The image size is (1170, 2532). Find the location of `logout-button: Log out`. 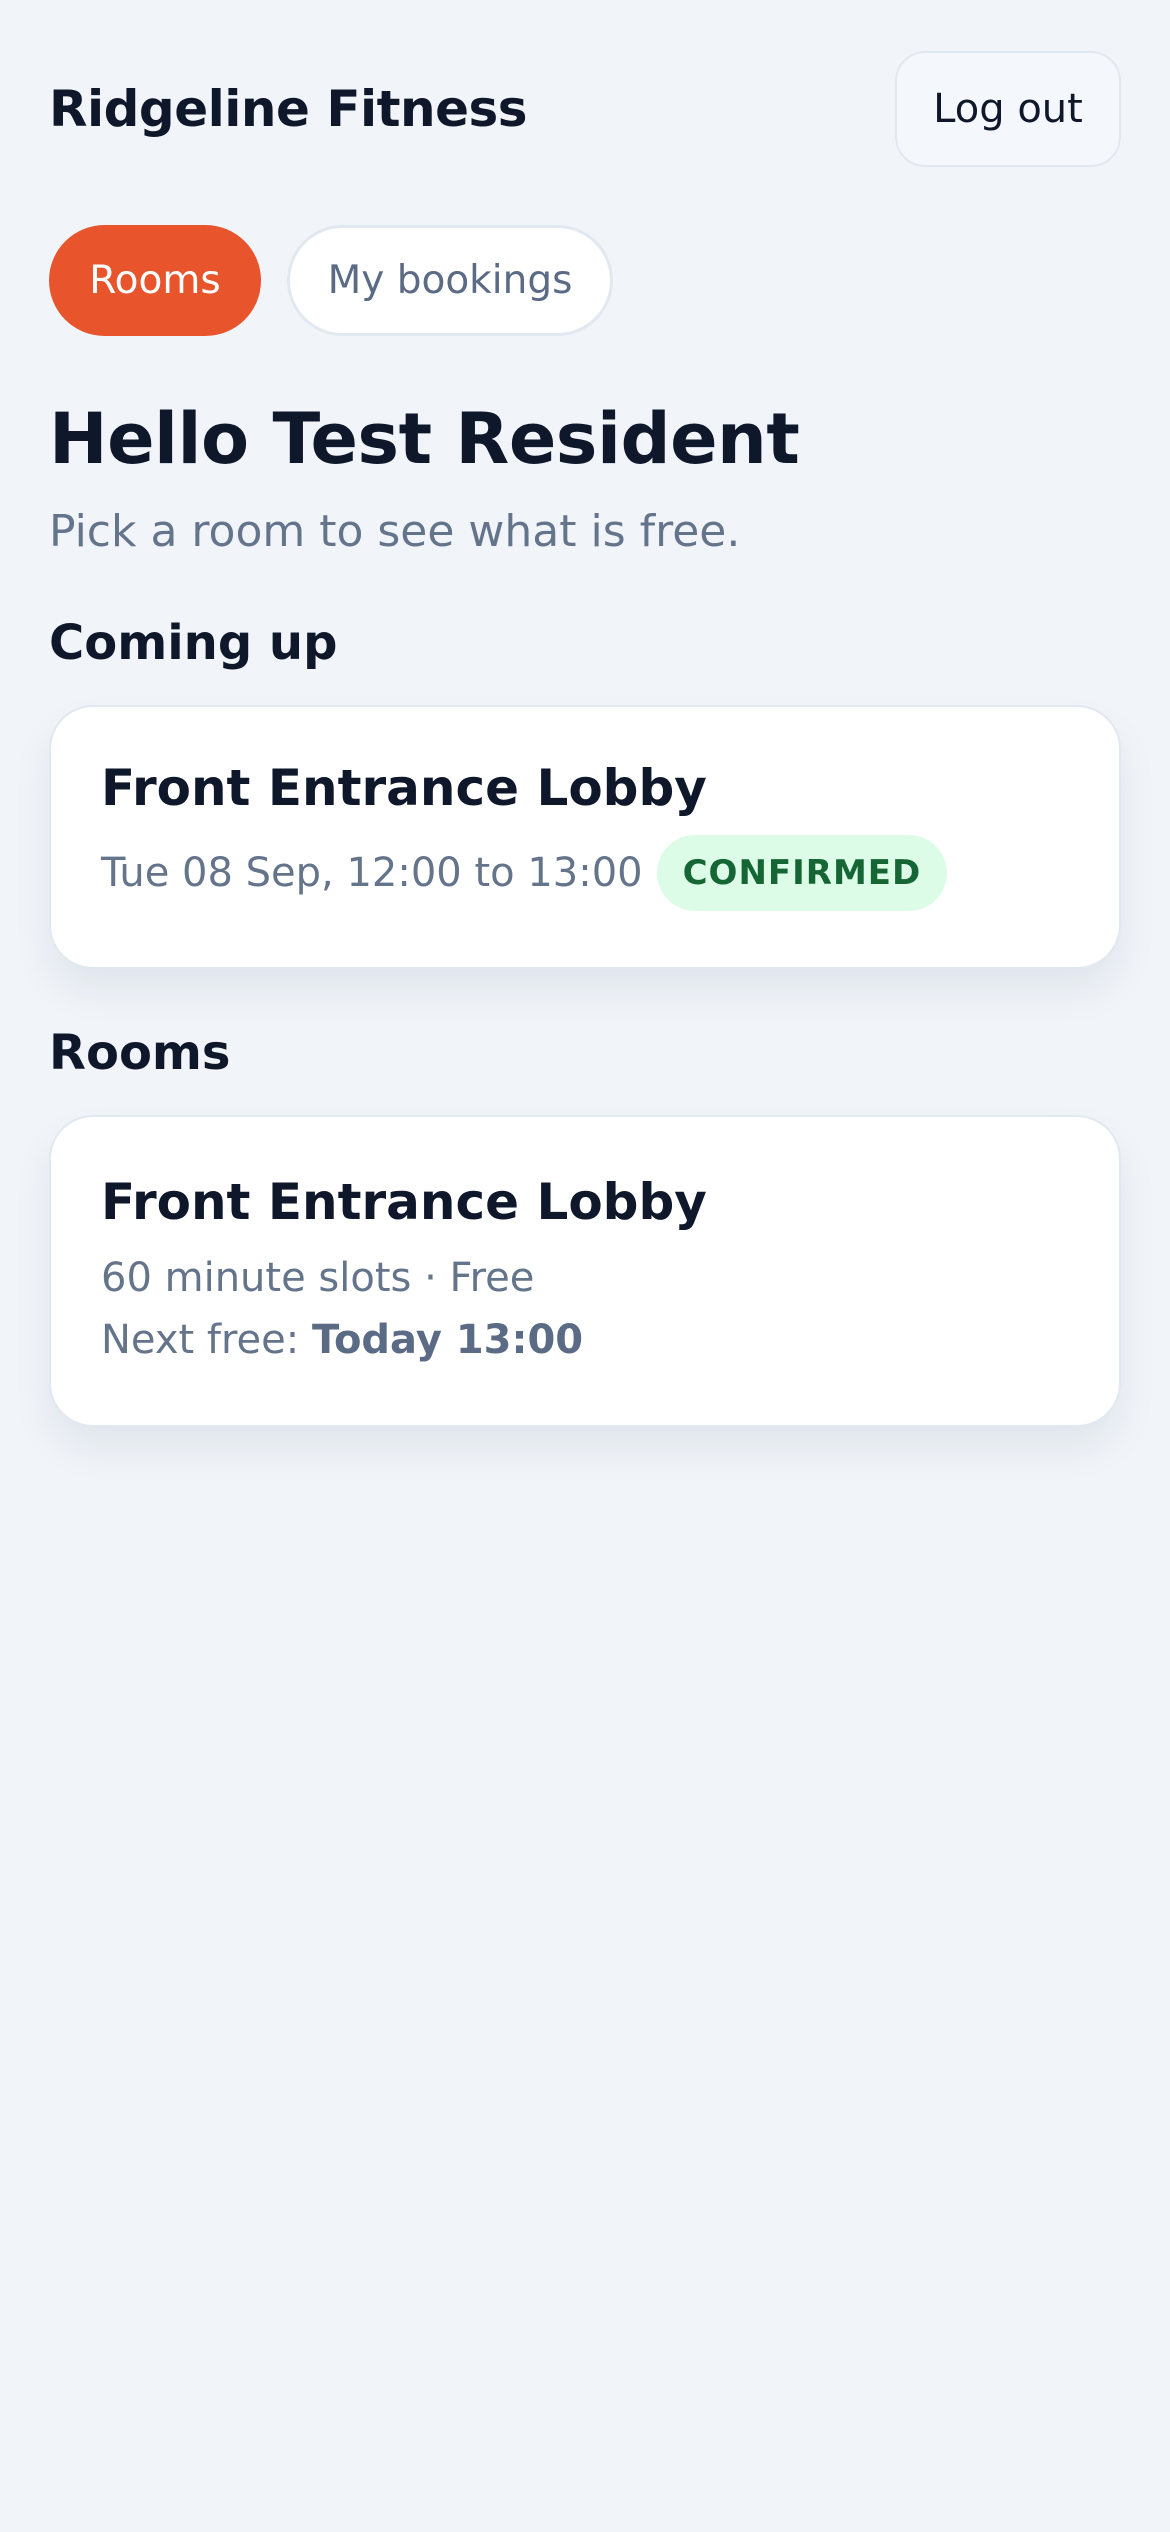

logout-button: Log out is located at coordinates (1008, 109).